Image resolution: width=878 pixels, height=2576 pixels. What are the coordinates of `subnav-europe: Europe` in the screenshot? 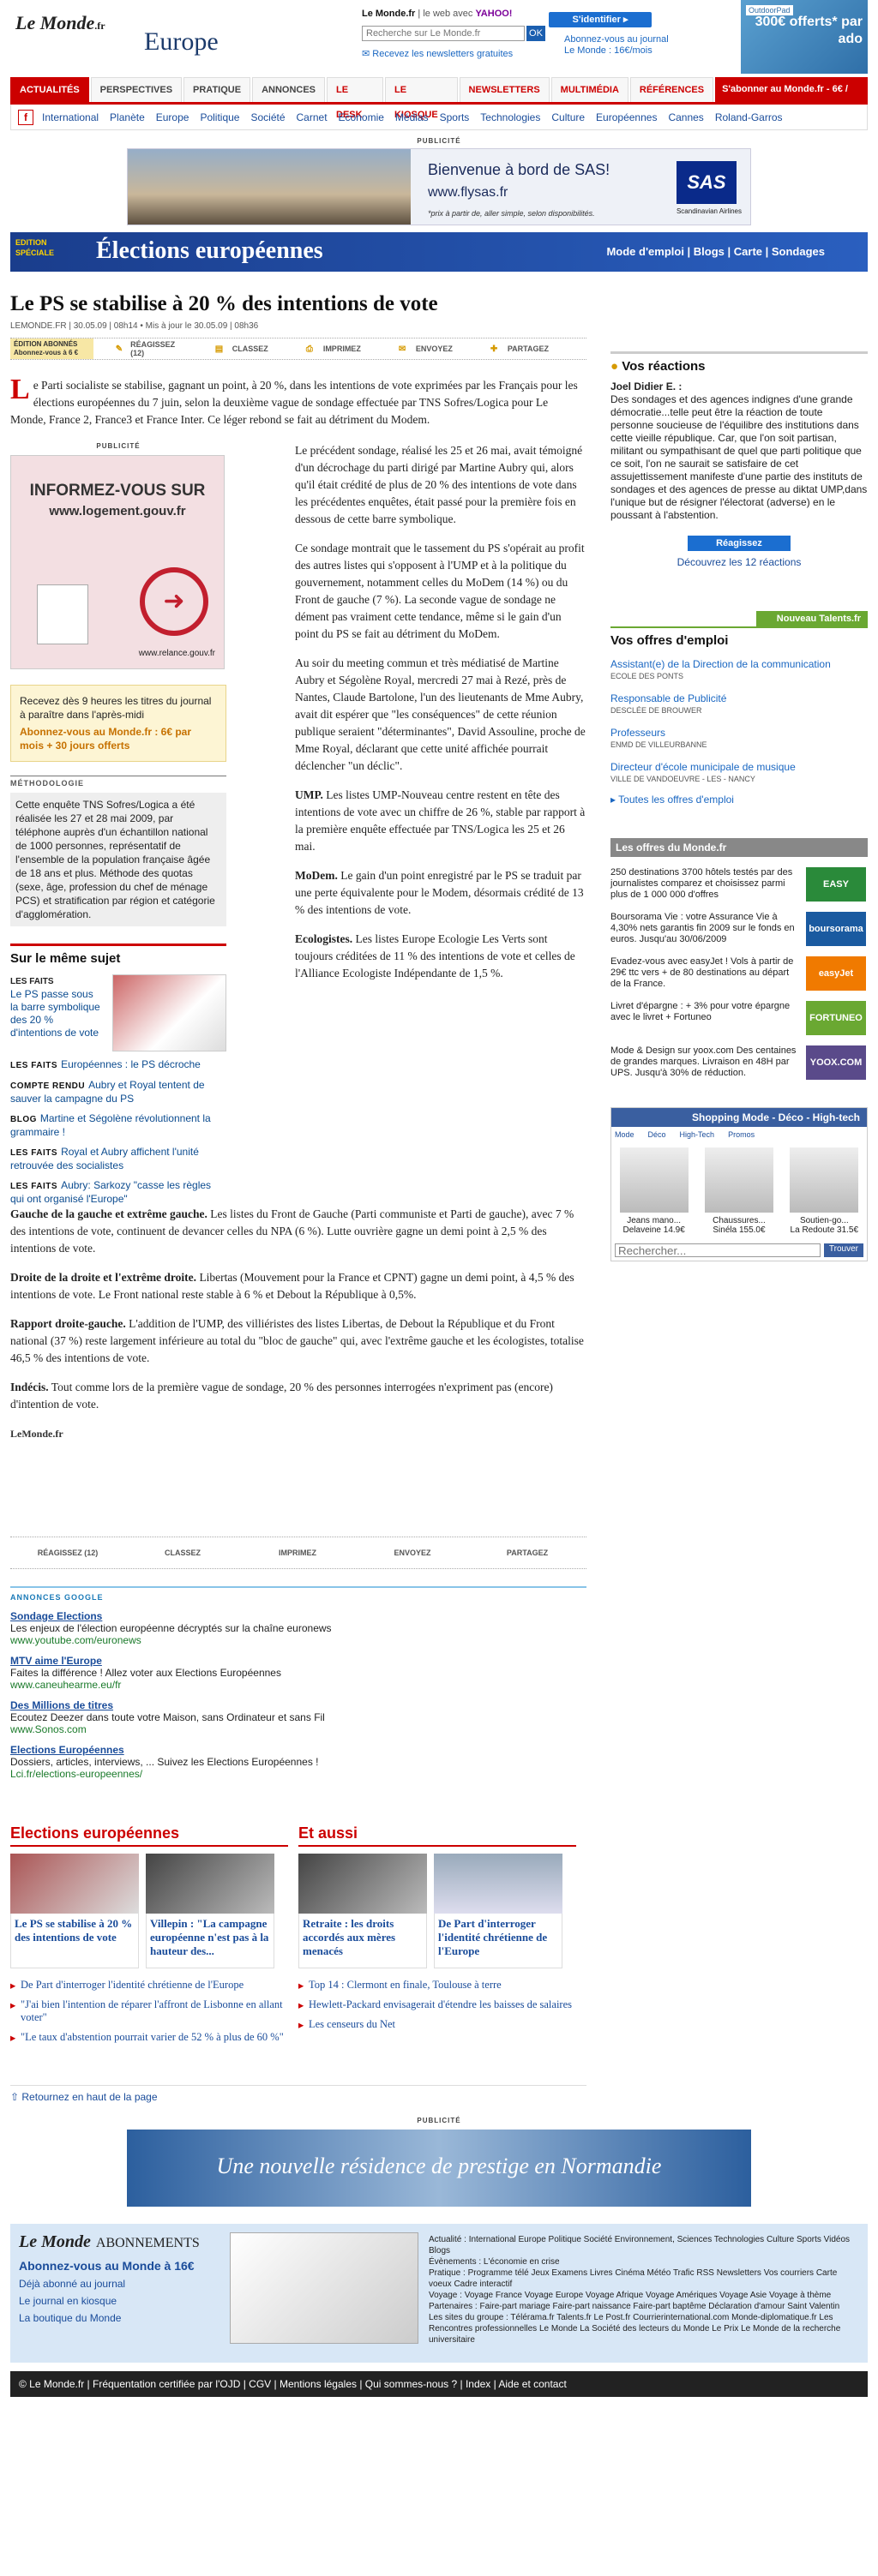 It's located at (172, 117).